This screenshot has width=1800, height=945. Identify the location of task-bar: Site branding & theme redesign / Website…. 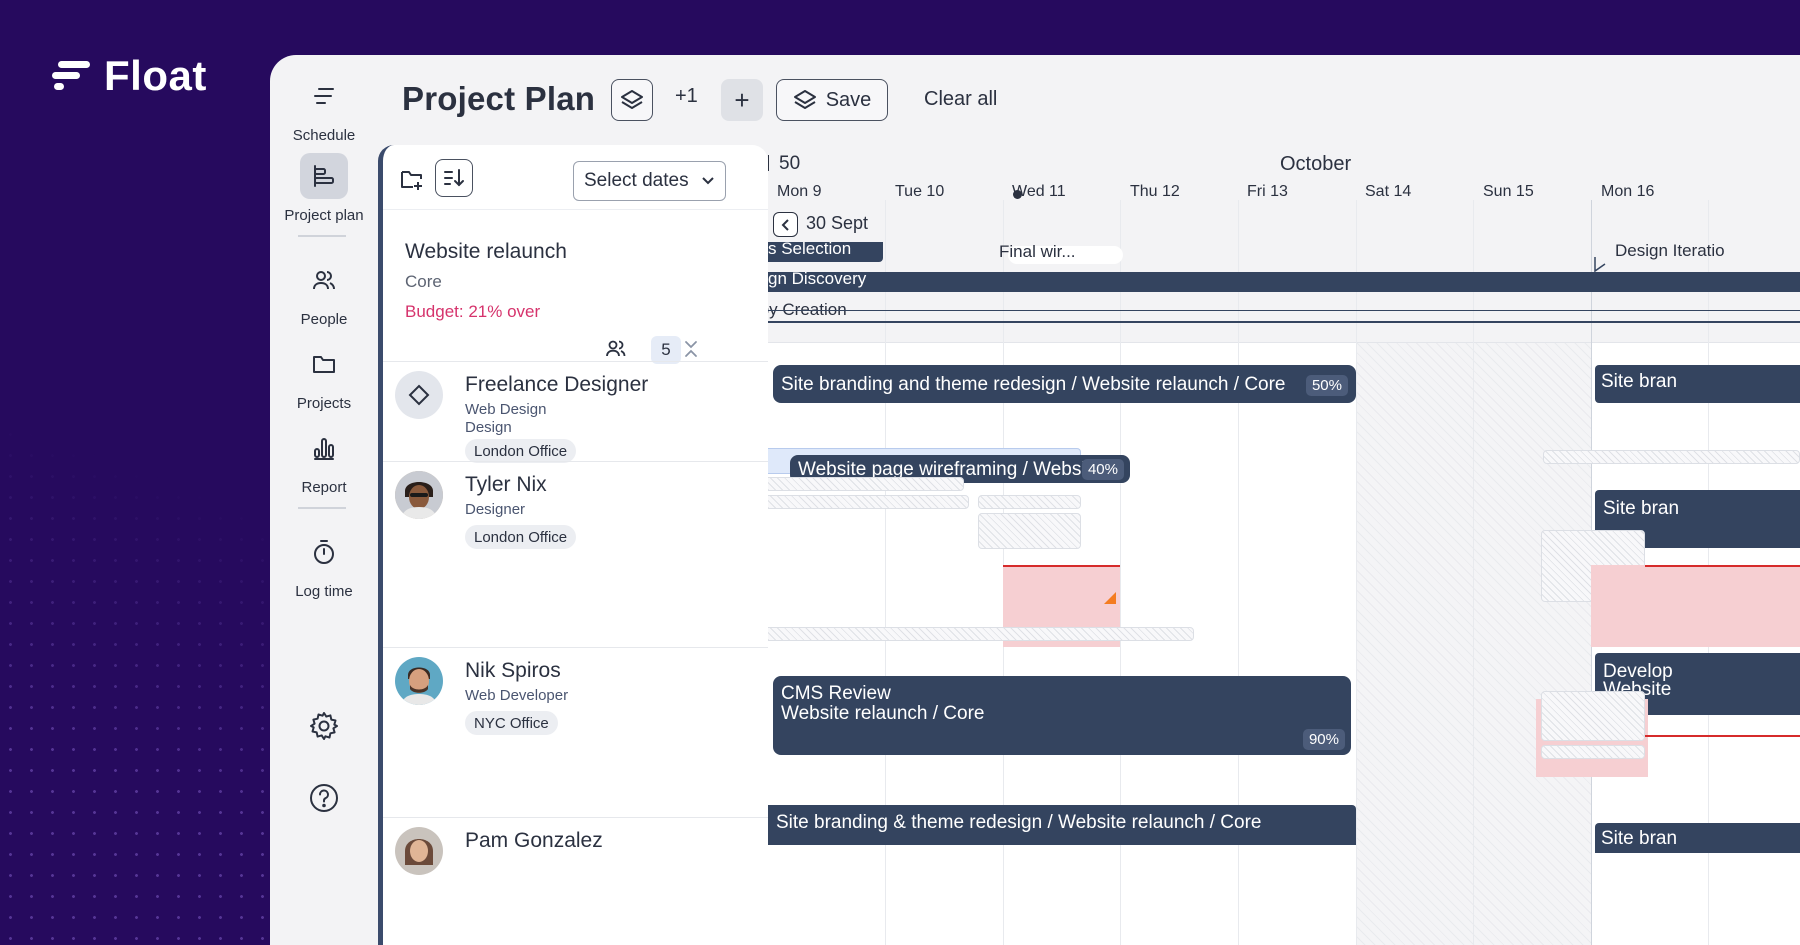
(1062, 825).